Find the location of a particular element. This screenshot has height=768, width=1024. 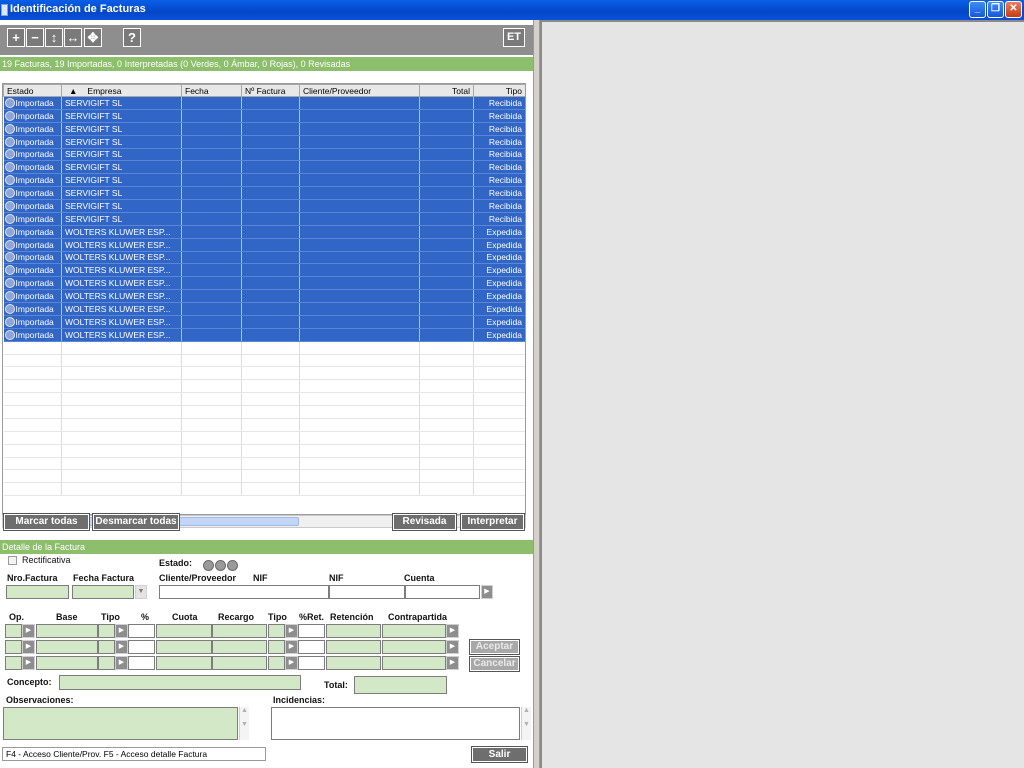

observaciones-field is located at coordinates (120, 723).